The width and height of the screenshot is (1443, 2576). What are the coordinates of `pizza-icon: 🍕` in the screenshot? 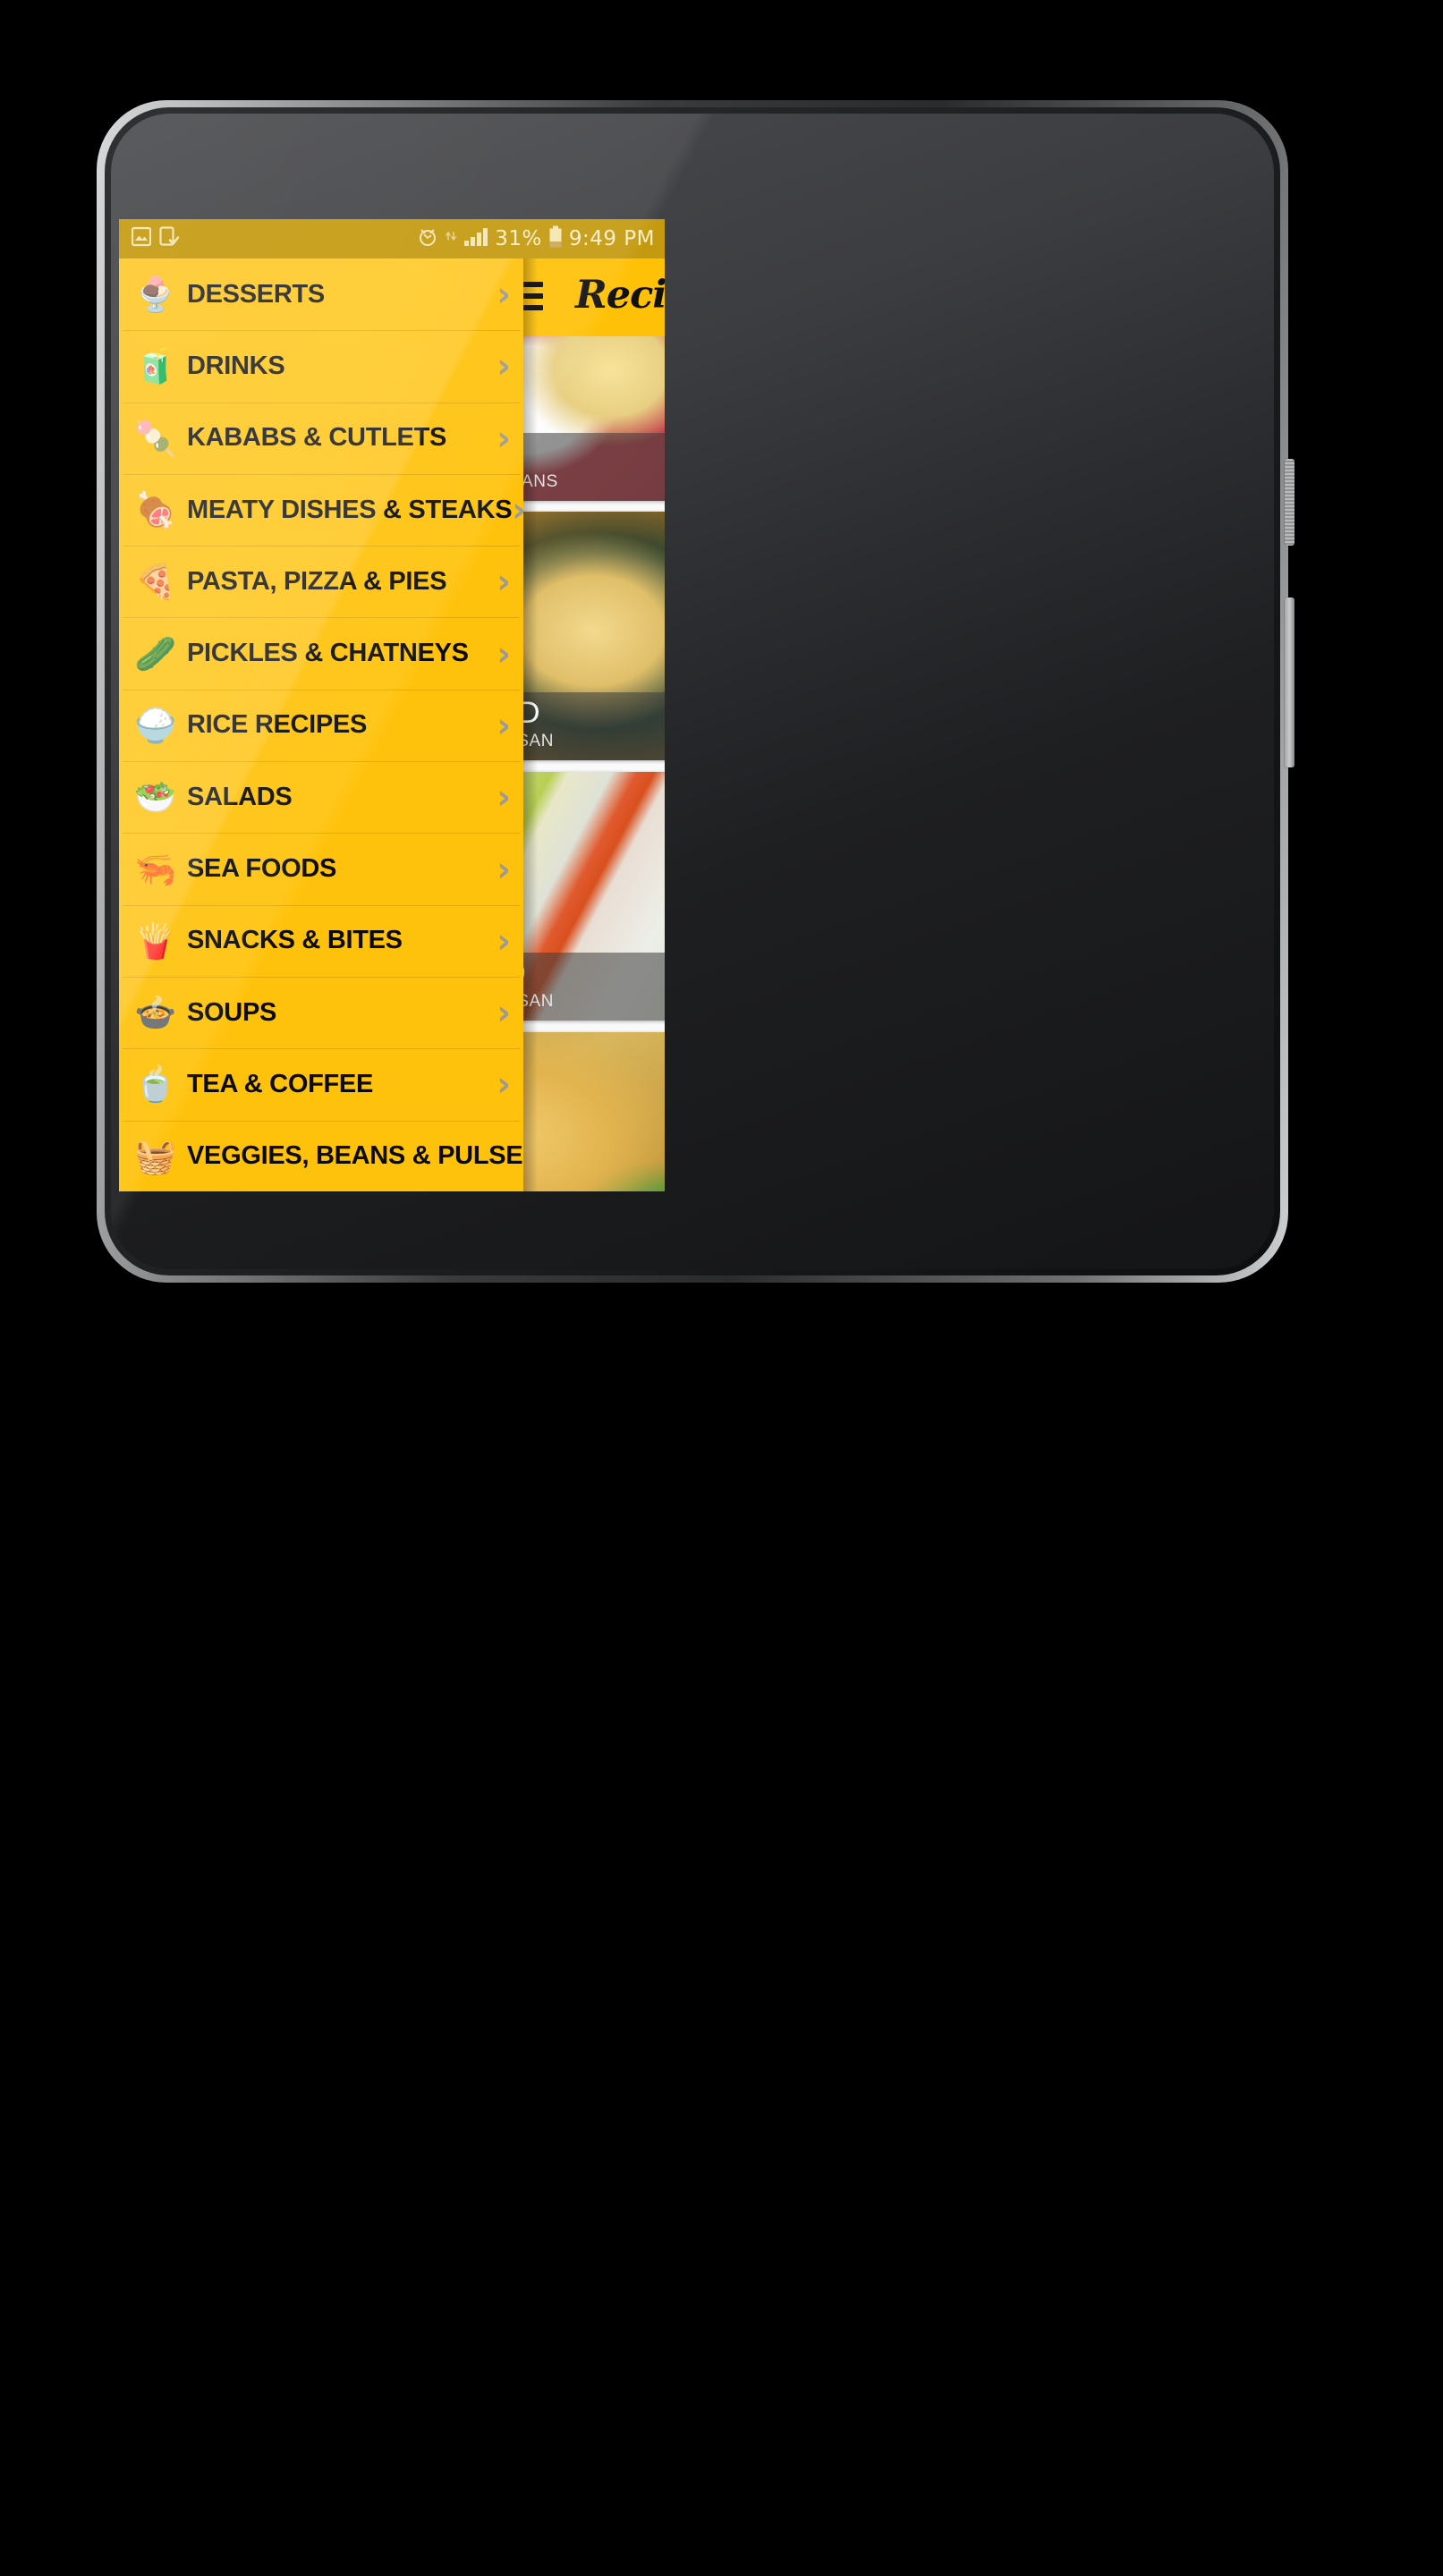 It's located at (156, 582).